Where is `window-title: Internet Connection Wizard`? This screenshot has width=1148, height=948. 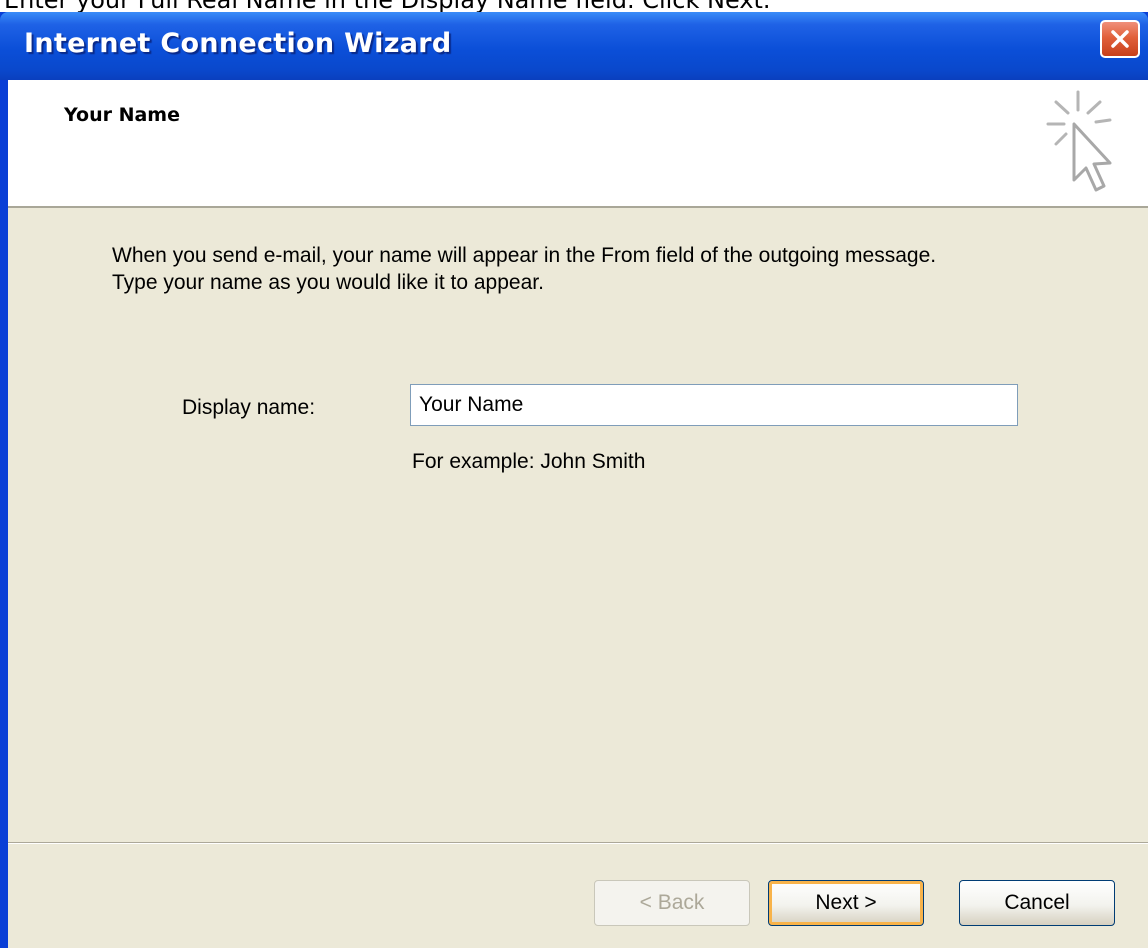 window-title: Internet Connection Wizard is located at coordinates (238, 43).